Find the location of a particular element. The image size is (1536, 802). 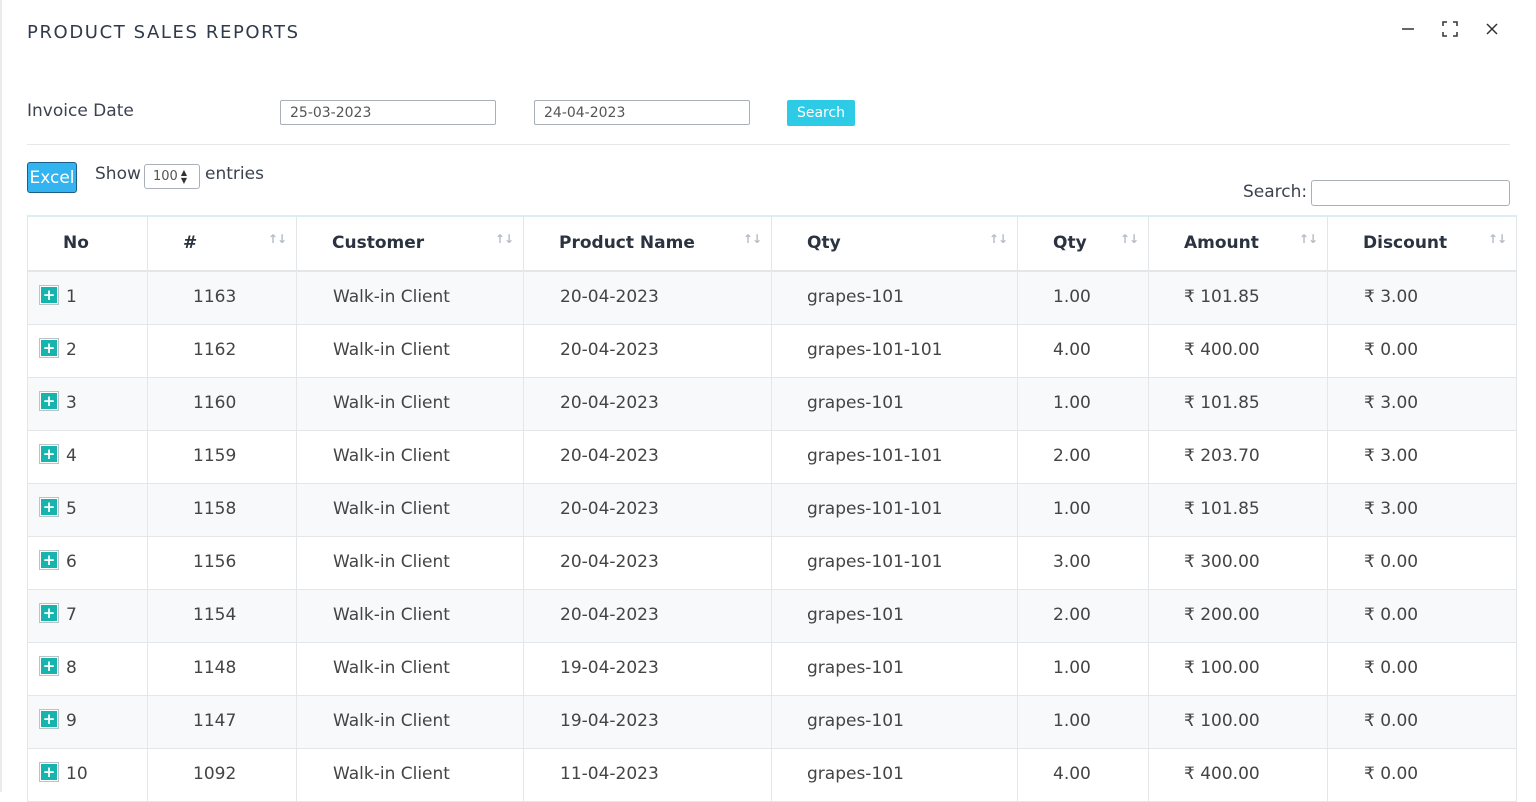

cell-qty2: 2.00 is located at coordinates (1083, 457).